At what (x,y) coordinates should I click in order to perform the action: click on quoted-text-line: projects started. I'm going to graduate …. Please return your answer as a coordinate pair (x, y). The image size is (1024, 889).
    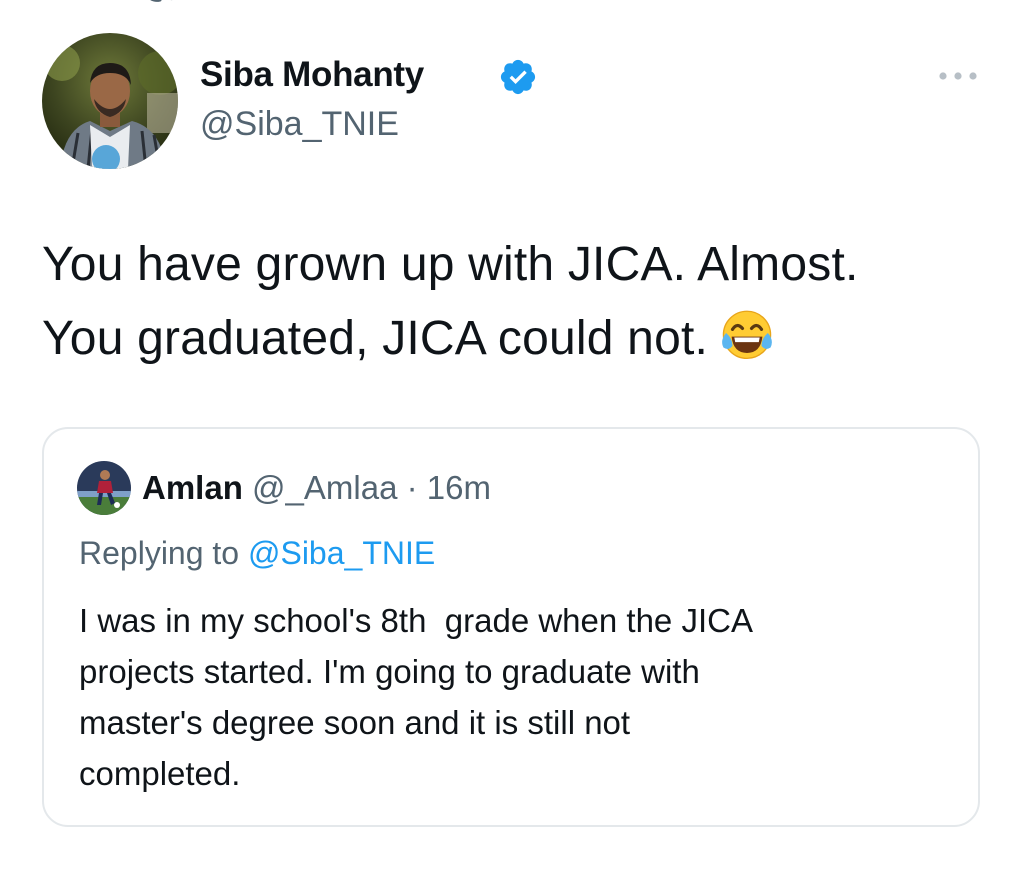
    Looking at the image, I should click on (389, 671).